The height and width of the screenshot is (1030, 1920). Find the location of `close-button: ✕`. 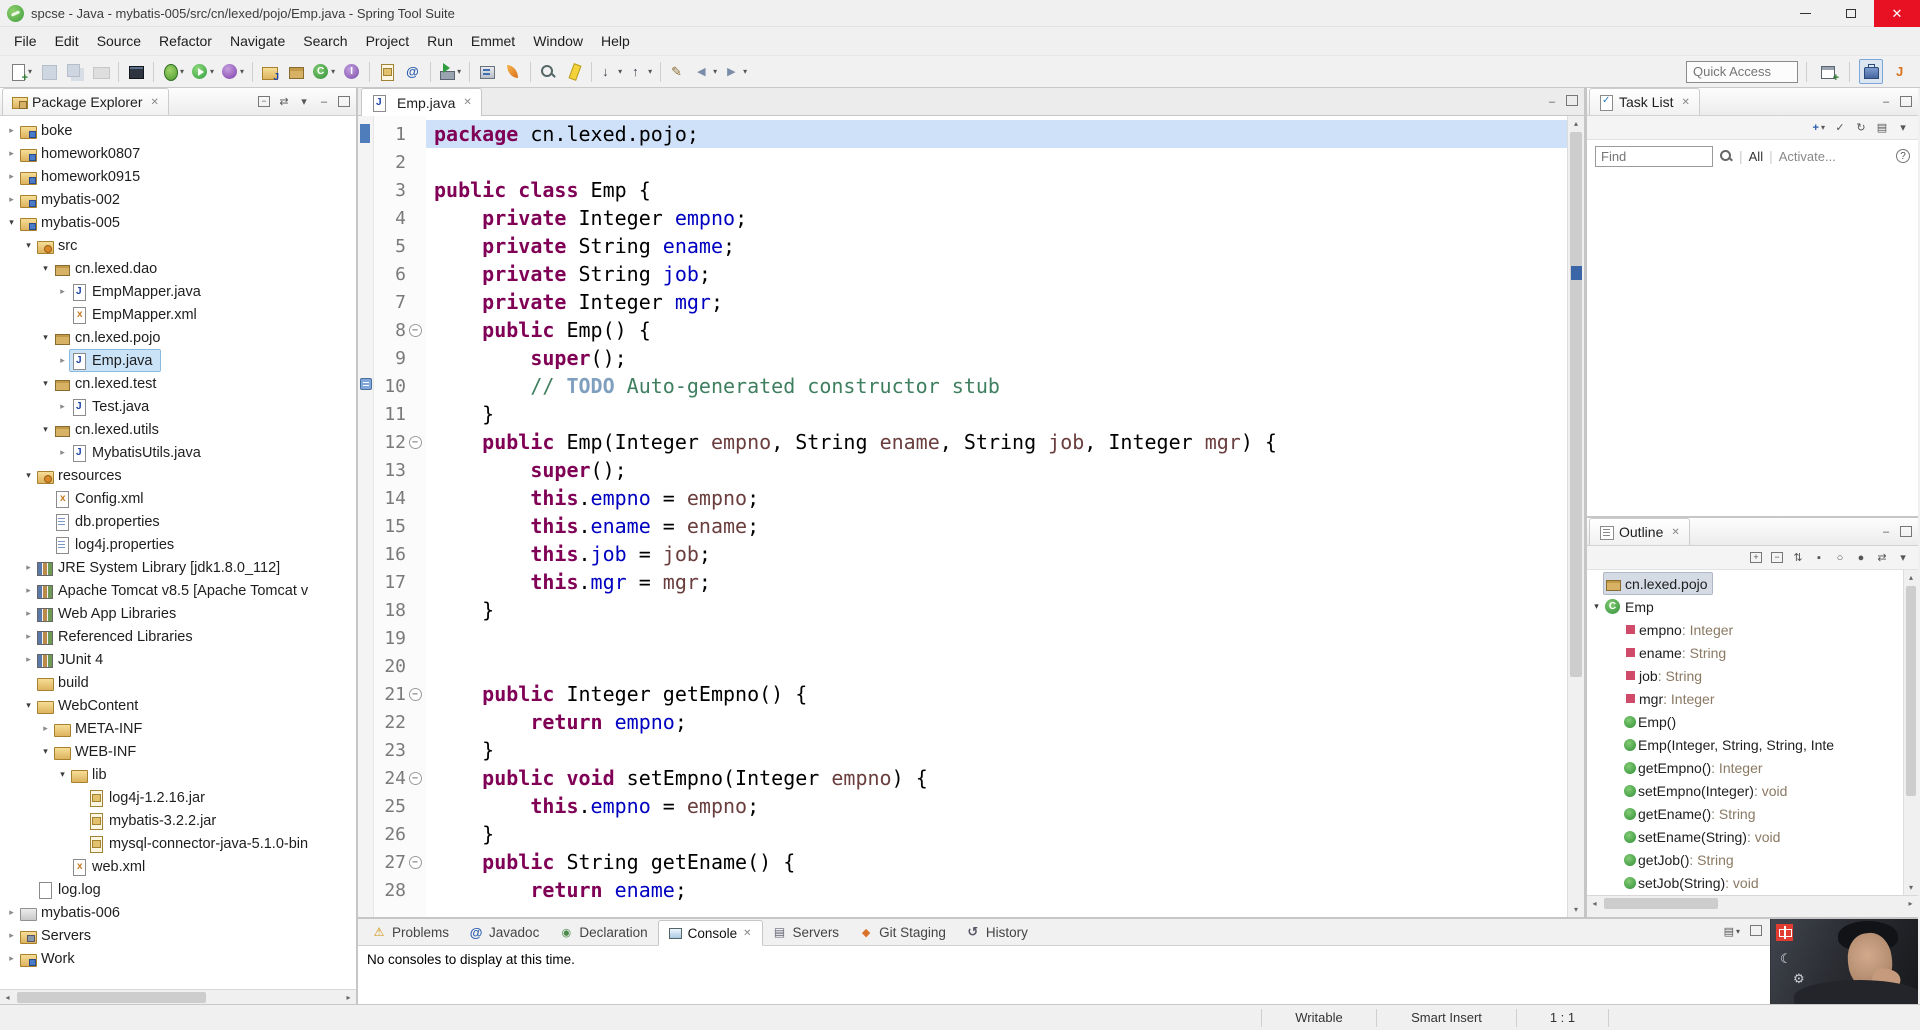

close-button: ✕ is located at coordinates (1897, 13).